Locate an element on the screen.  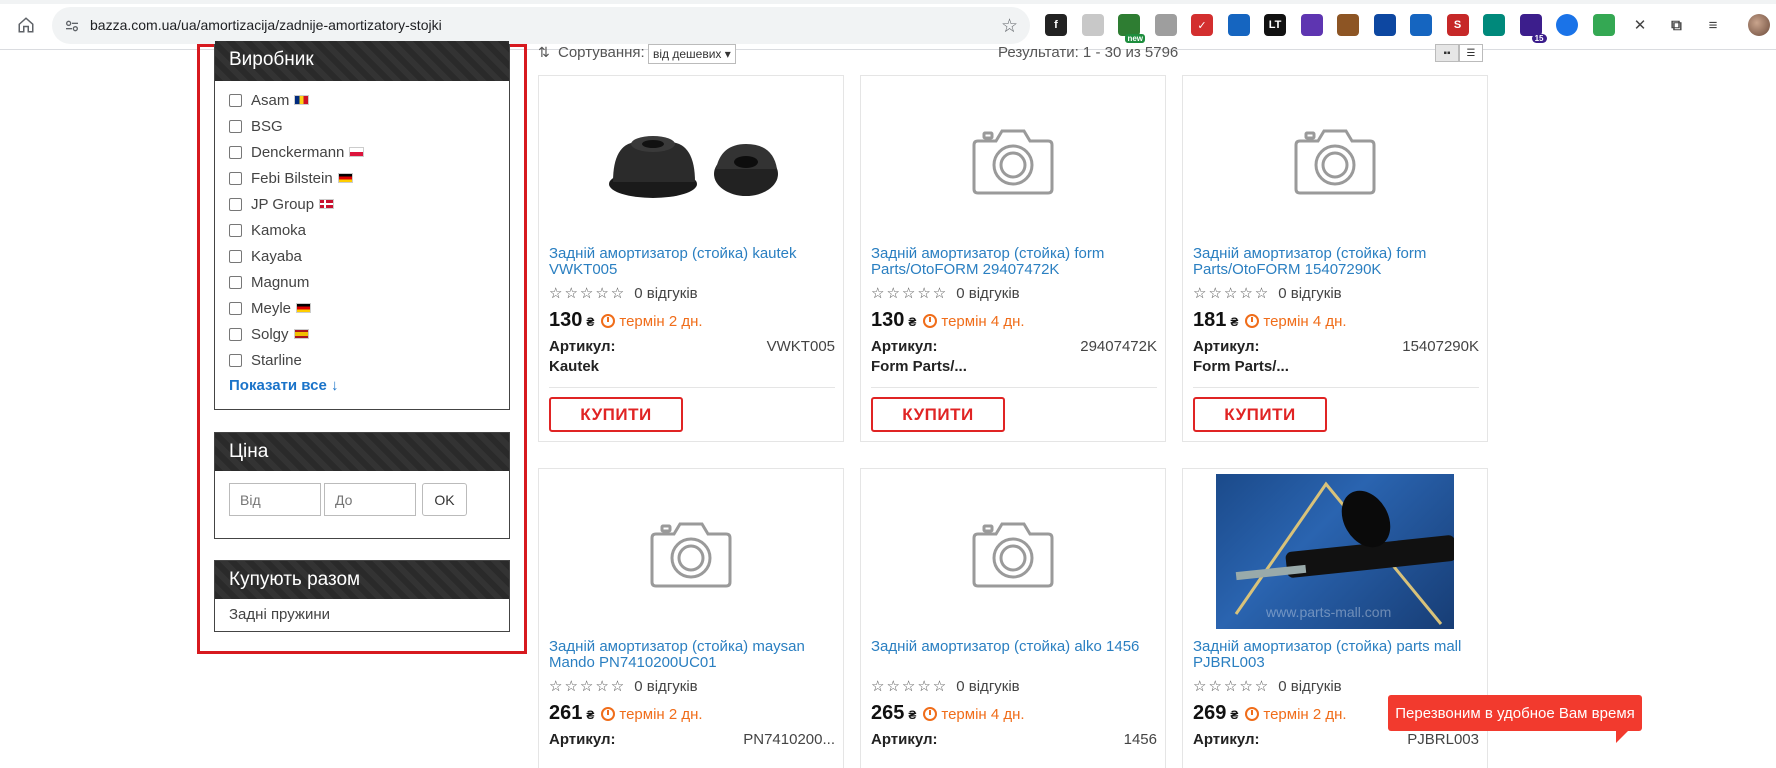
s-icon: S is located at coordinates (1457, 25).